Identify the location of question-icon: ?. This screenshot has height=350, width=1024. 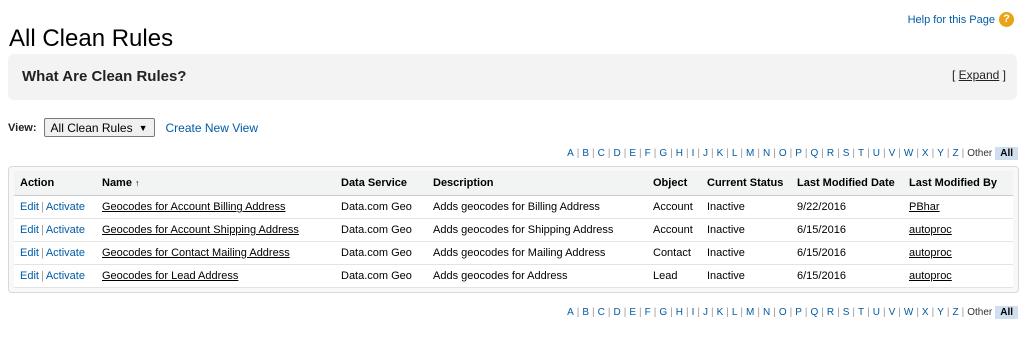
(1006, 19).